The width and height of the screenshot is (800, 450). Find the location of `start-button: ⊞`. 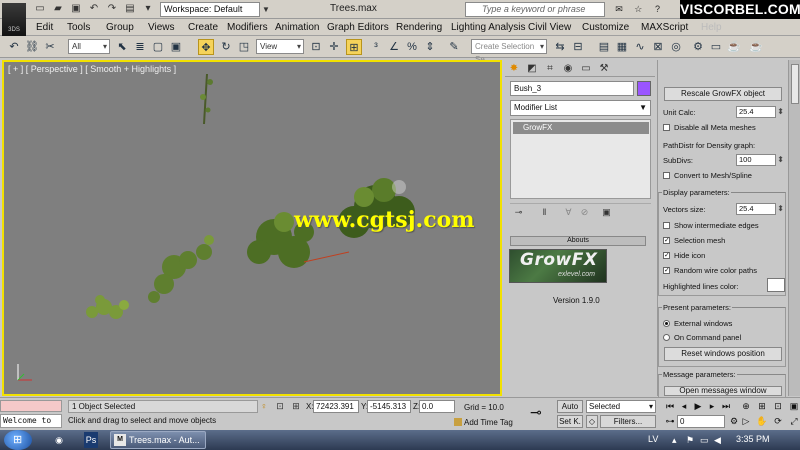

start-button: ⊞ is located at coordinates (18, 440).